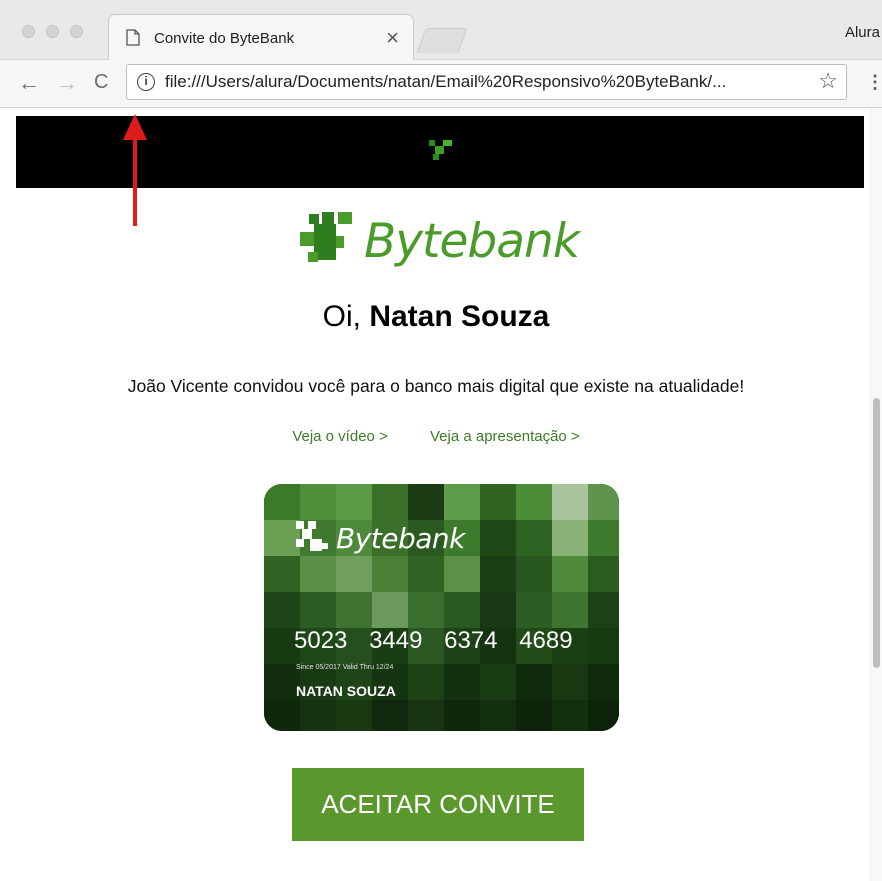  I want to click on links-row: Veja o vídeo > Veja a apresentação >, so click(436, 436).